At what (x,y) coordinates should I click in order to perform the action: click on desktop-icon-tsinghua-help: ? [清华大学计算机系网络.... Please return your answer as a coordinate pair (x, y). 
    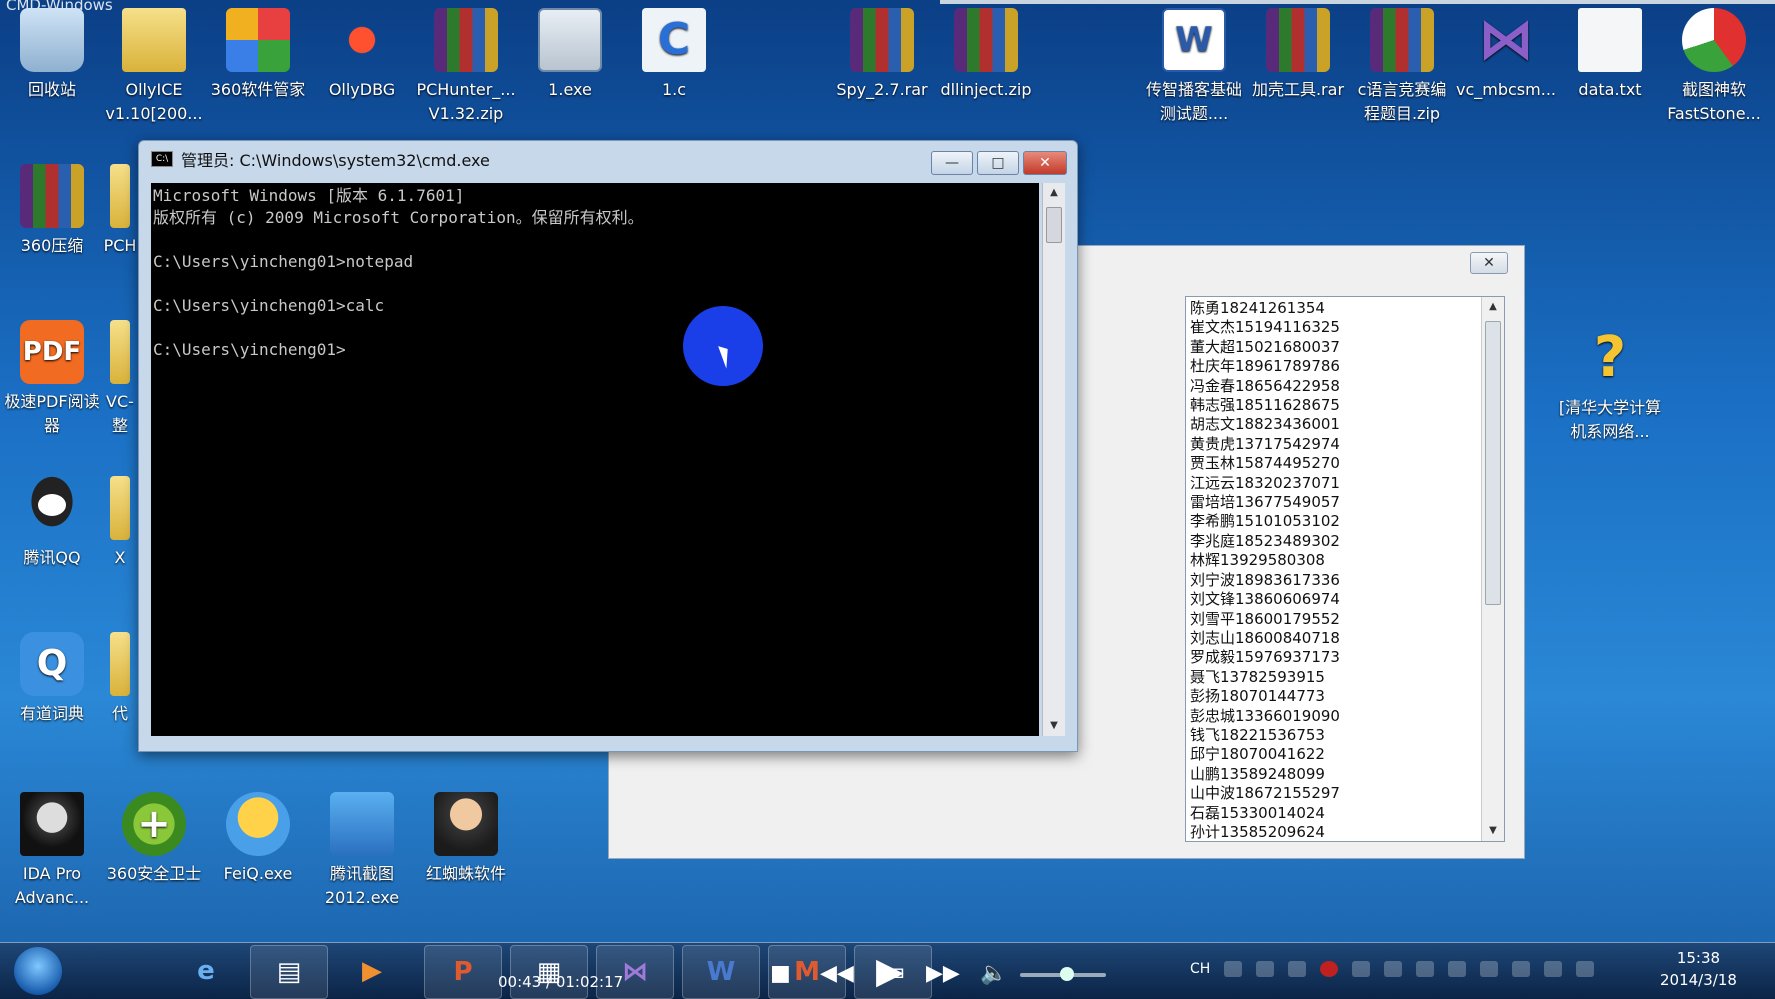
    Looking at the image, I should click on (1610, 385).